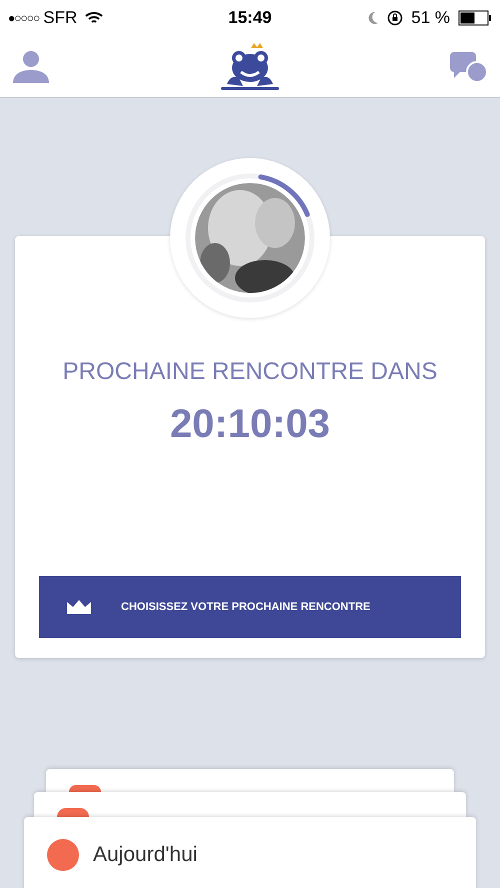  What do you see at coordinates (60, 18) in the screenshot?
I see `carrier-name: SFR` at bounding box center [60, 18].